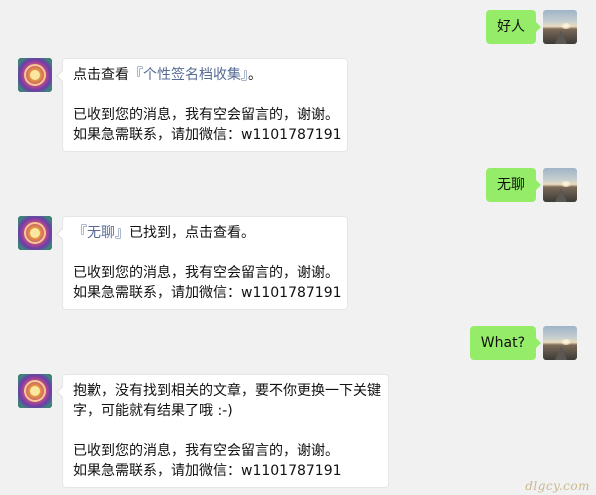 Image resolution: width=596 pixels, height=495 pixels. Describe the element at coordinates (298, 343) in the screenshot. I see `message-row-user: What?` at that location.